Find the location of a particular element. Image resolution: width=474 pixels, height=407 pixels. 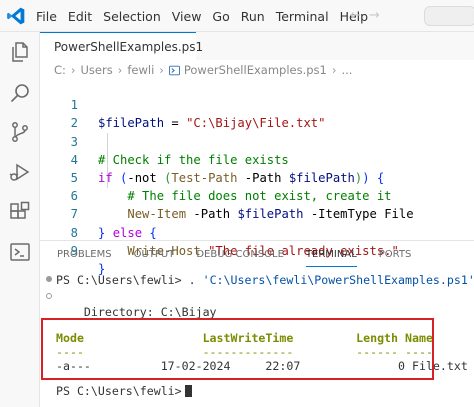

script-path: 'C:\Users\fewli\PowerShellExamples.ps1' is located at coordinates (338, 280).